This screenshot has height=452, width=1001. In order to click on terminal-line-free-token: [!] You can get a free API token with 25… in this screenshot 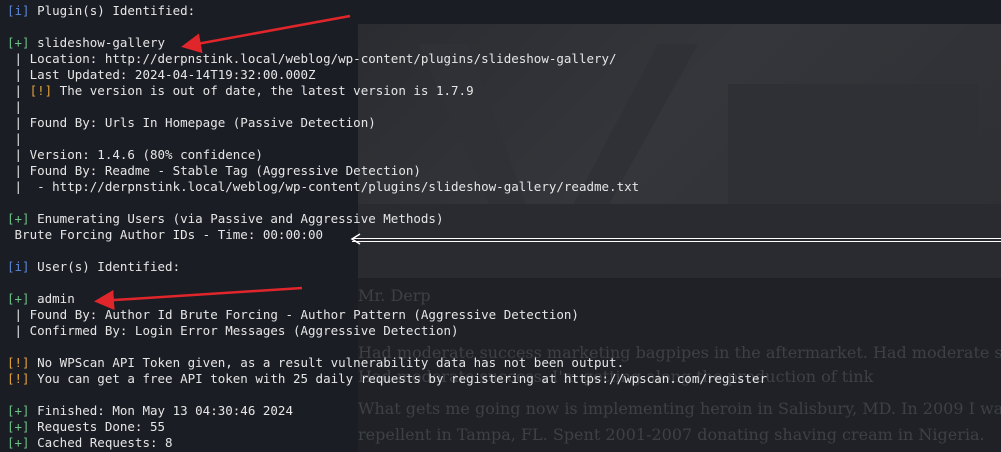, I will do `click(504, 379)`.